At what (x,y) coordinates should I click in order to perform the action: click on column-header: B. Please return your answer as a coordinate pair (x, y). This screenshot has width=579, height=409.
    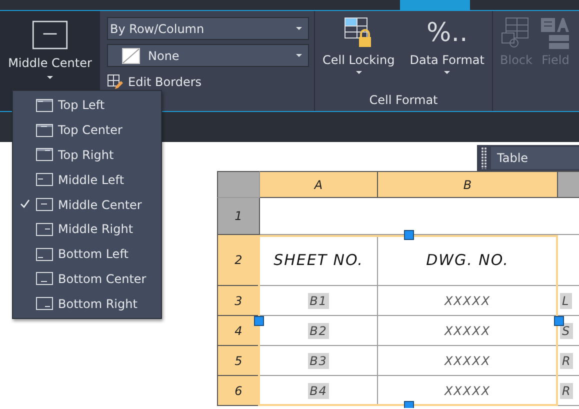
    Looking at the image, I should click on (468, 184).